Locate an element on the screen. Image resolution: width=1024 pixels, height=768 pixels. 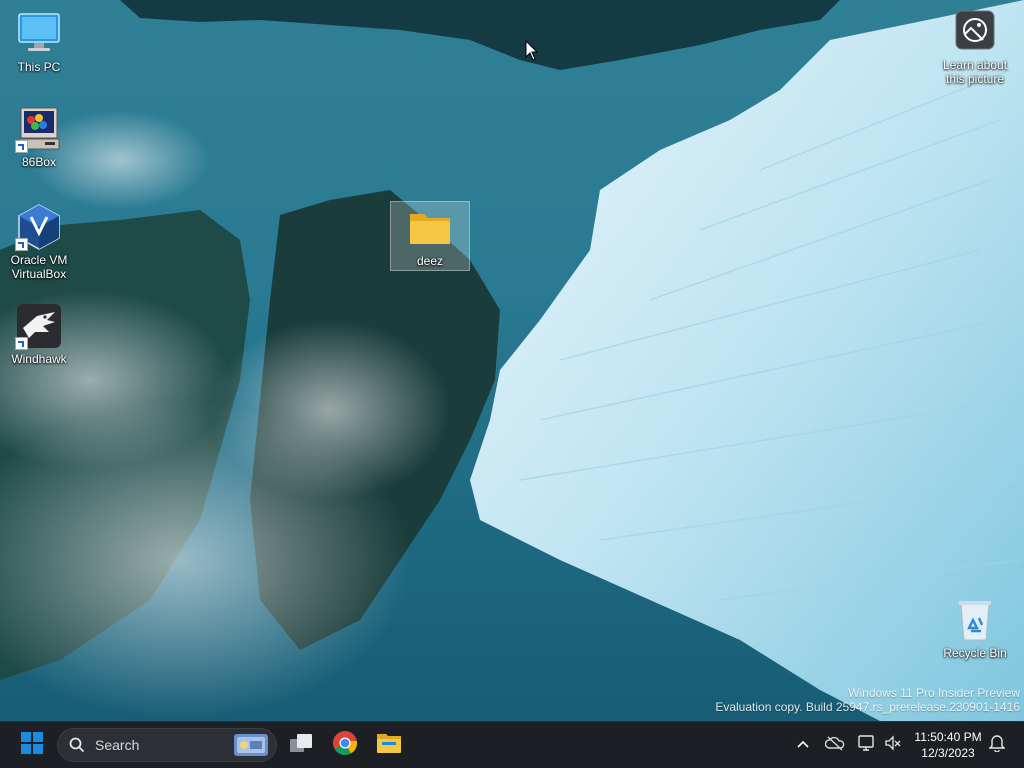
desktop-icon-label: Oracle VM VirtualBox is located at coordinates (39, 267).